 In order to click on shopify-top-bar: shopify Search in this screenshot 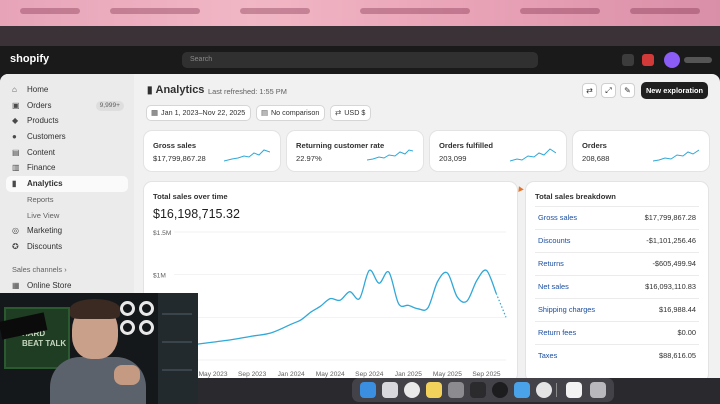, I will do `click(360, 60)`.